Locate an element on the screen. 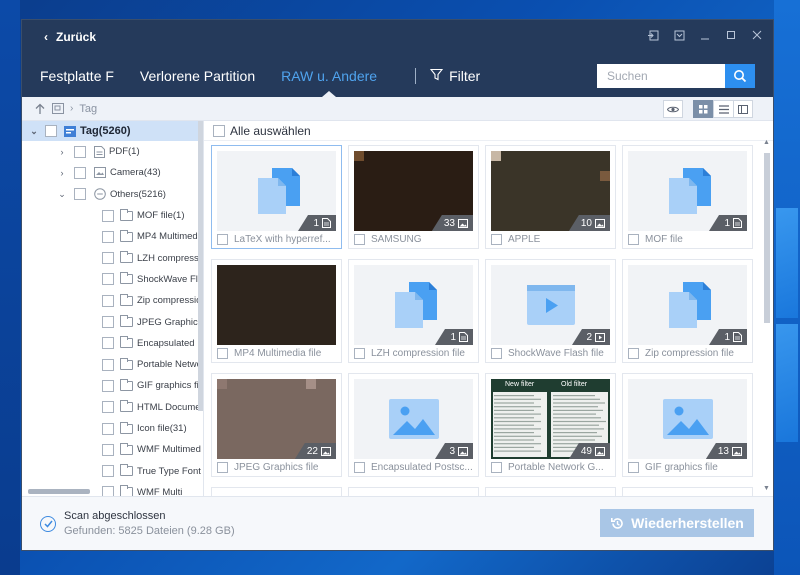 This screenshot has height=575, width=800. tree-item: Portable Netwo is located at coordinates (112, 364).